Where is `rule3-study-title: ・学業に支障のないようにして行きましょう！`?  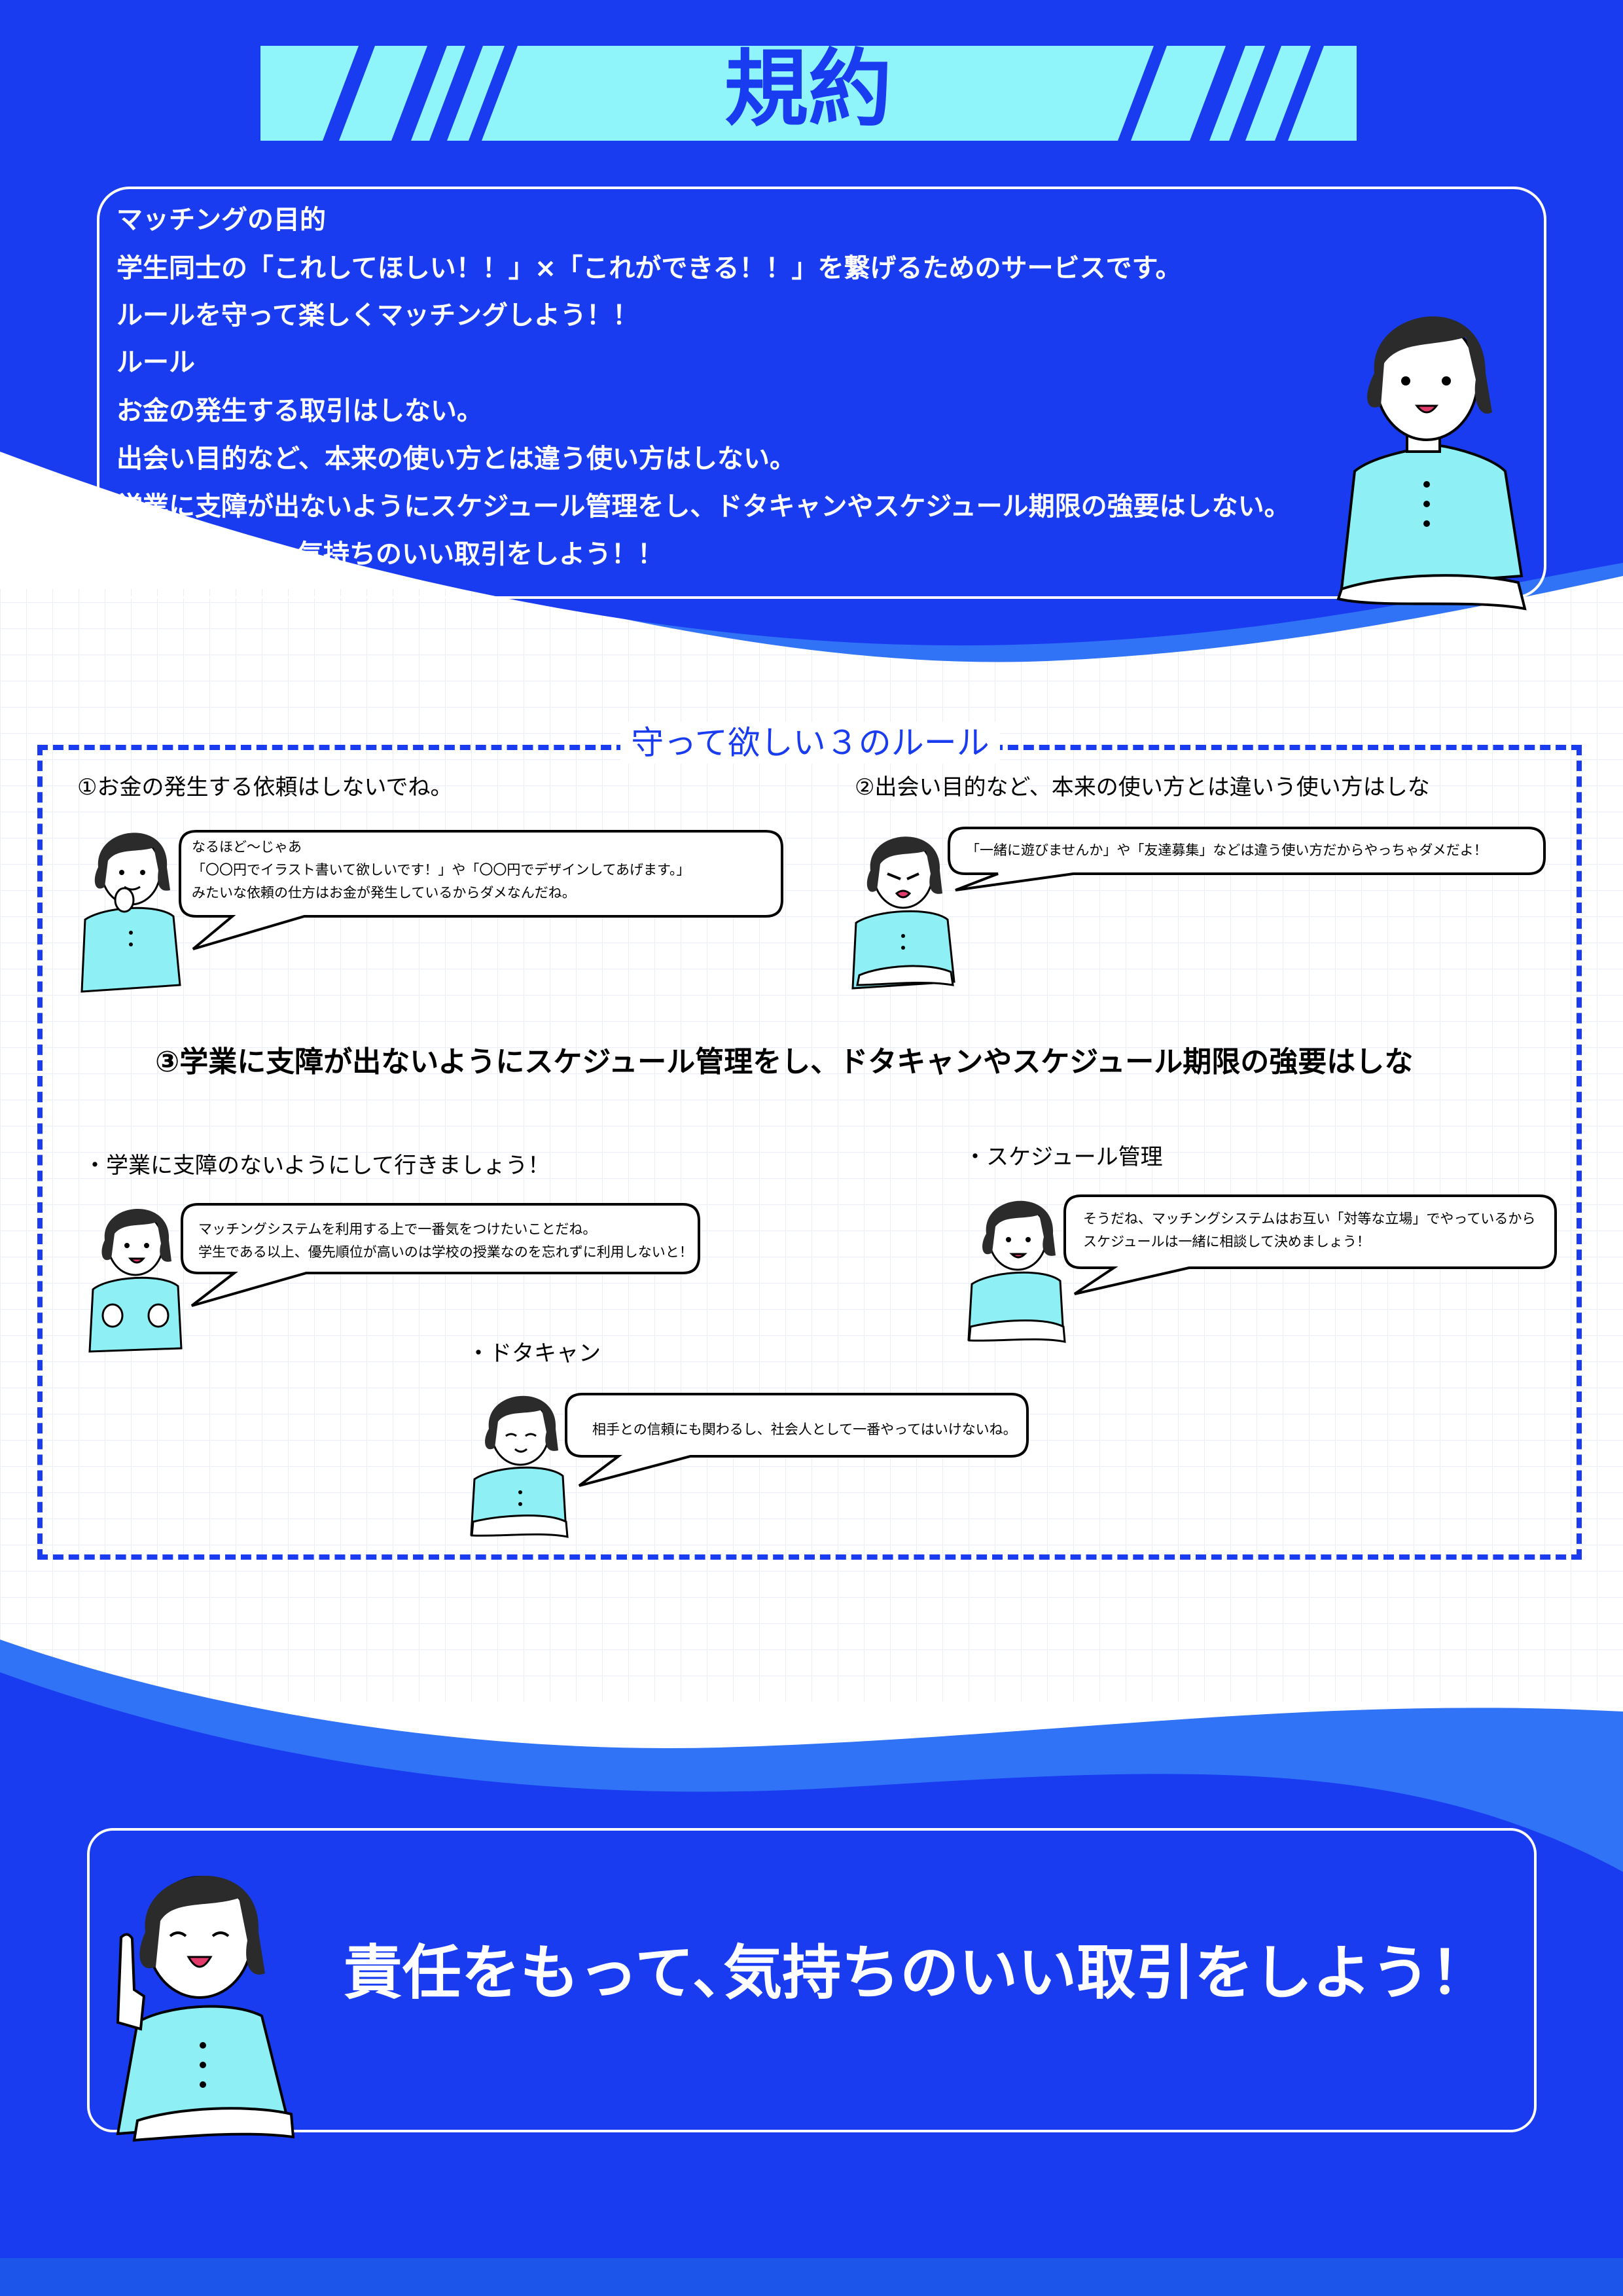 rule3-study-title: ・学業に支障のないようにして行きましょう！ is located at coordinates (317, 1166).